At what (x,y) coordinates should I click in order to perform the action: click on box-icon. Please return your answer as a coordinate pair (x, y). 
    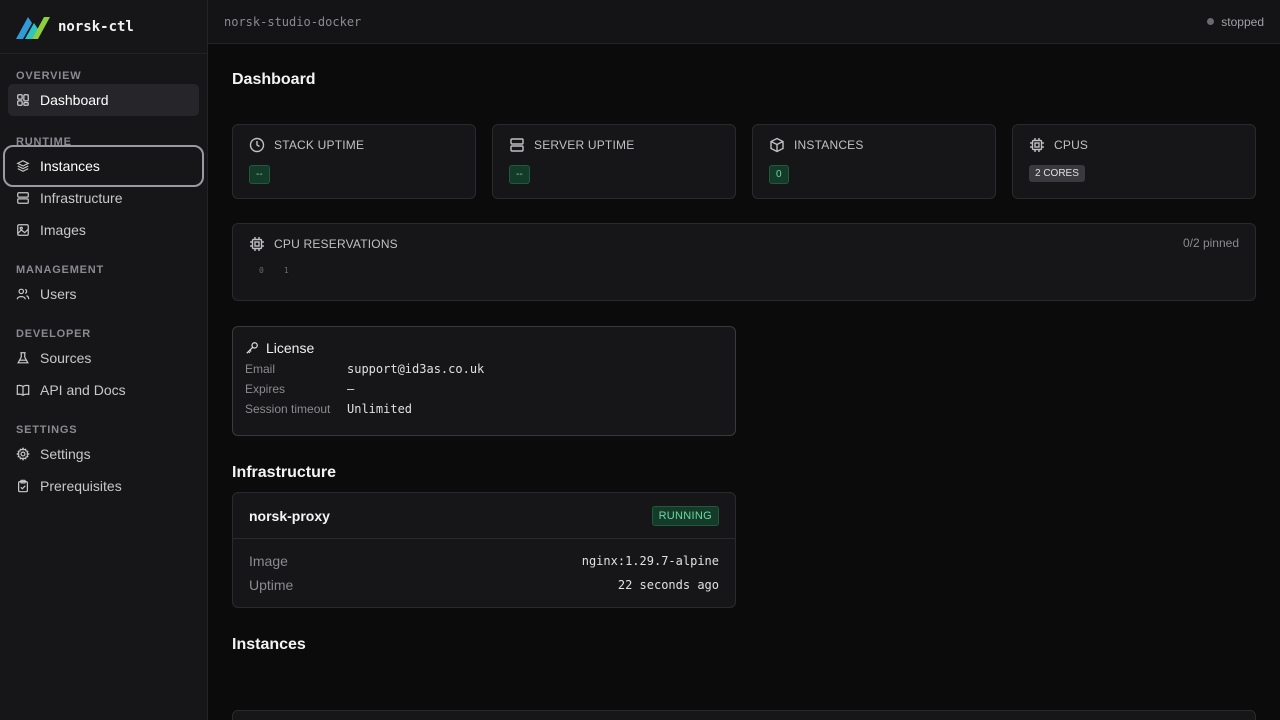
    Looking at the image, I should click on (777, 145).